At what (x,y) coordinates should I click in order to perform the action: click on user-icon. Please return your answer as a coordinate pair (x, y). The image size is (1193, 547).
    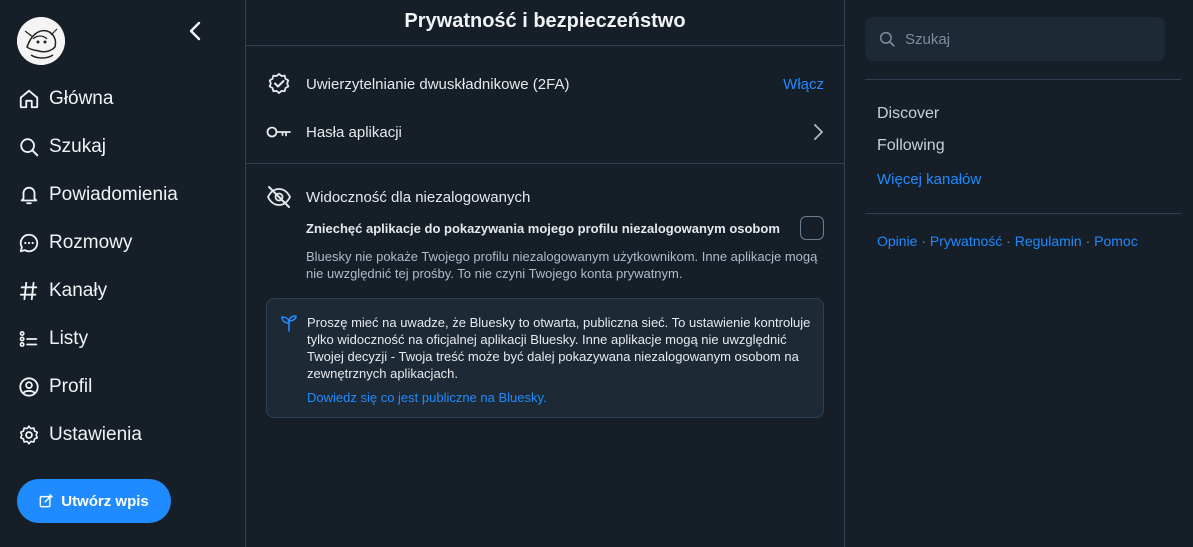
    Looking at the image, I should click on (29, 387).